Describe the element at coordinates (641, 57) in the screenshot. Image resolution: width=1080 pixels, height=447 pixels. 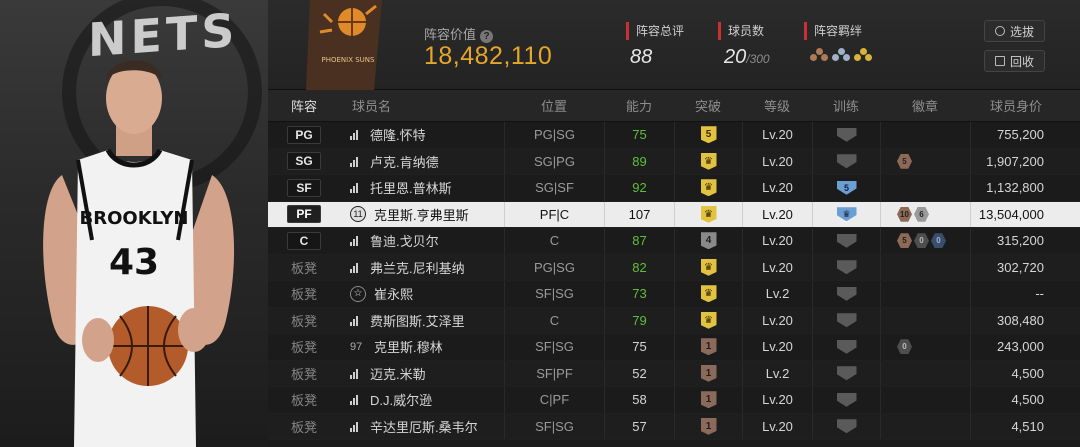
I see `overall-value: 88` at that location.